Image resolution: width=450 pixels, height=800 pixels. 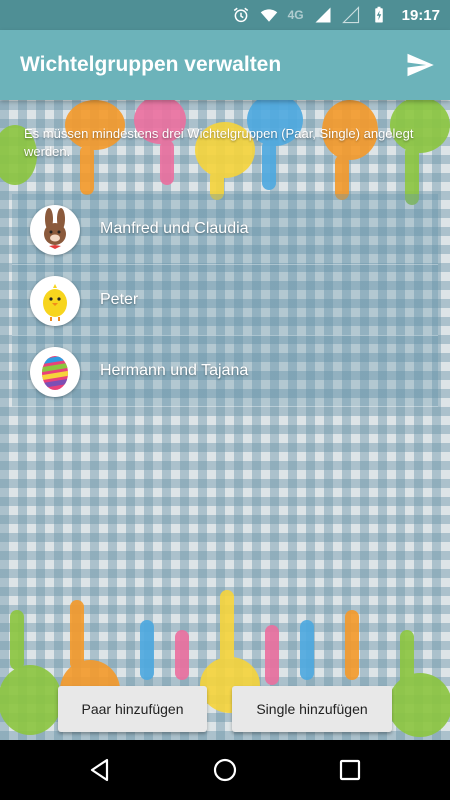 What do you see at coordinates (55, 230) in the screenshot?
I see `bunny-avatar-icon` at bounding box center [55, 230].